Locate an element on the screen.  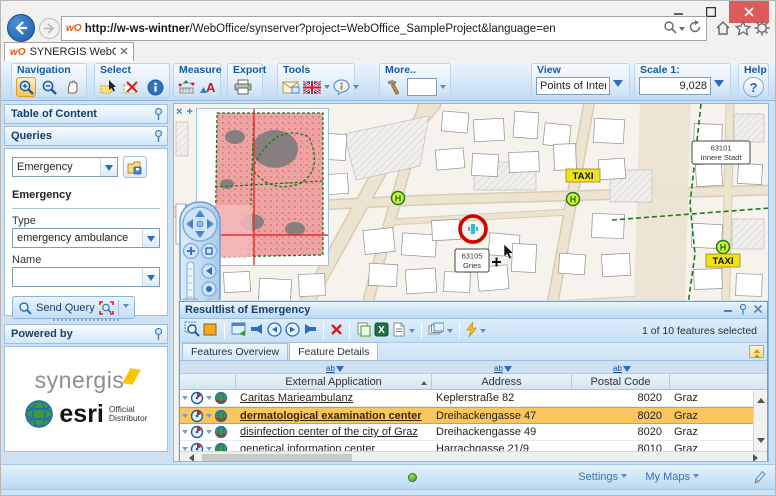
save-query-button is located at coordinates (135, 167).